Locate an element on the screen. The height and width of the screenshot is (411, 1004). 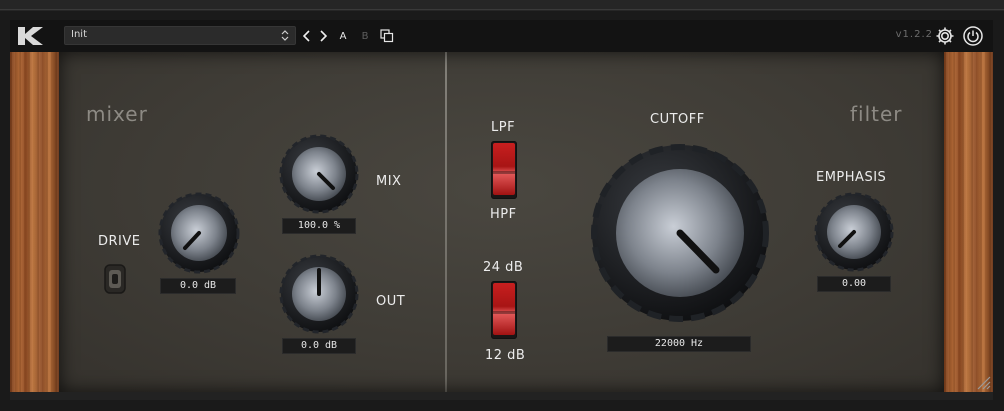
preset-dropdown-icon is located at coordinates (285, 35).